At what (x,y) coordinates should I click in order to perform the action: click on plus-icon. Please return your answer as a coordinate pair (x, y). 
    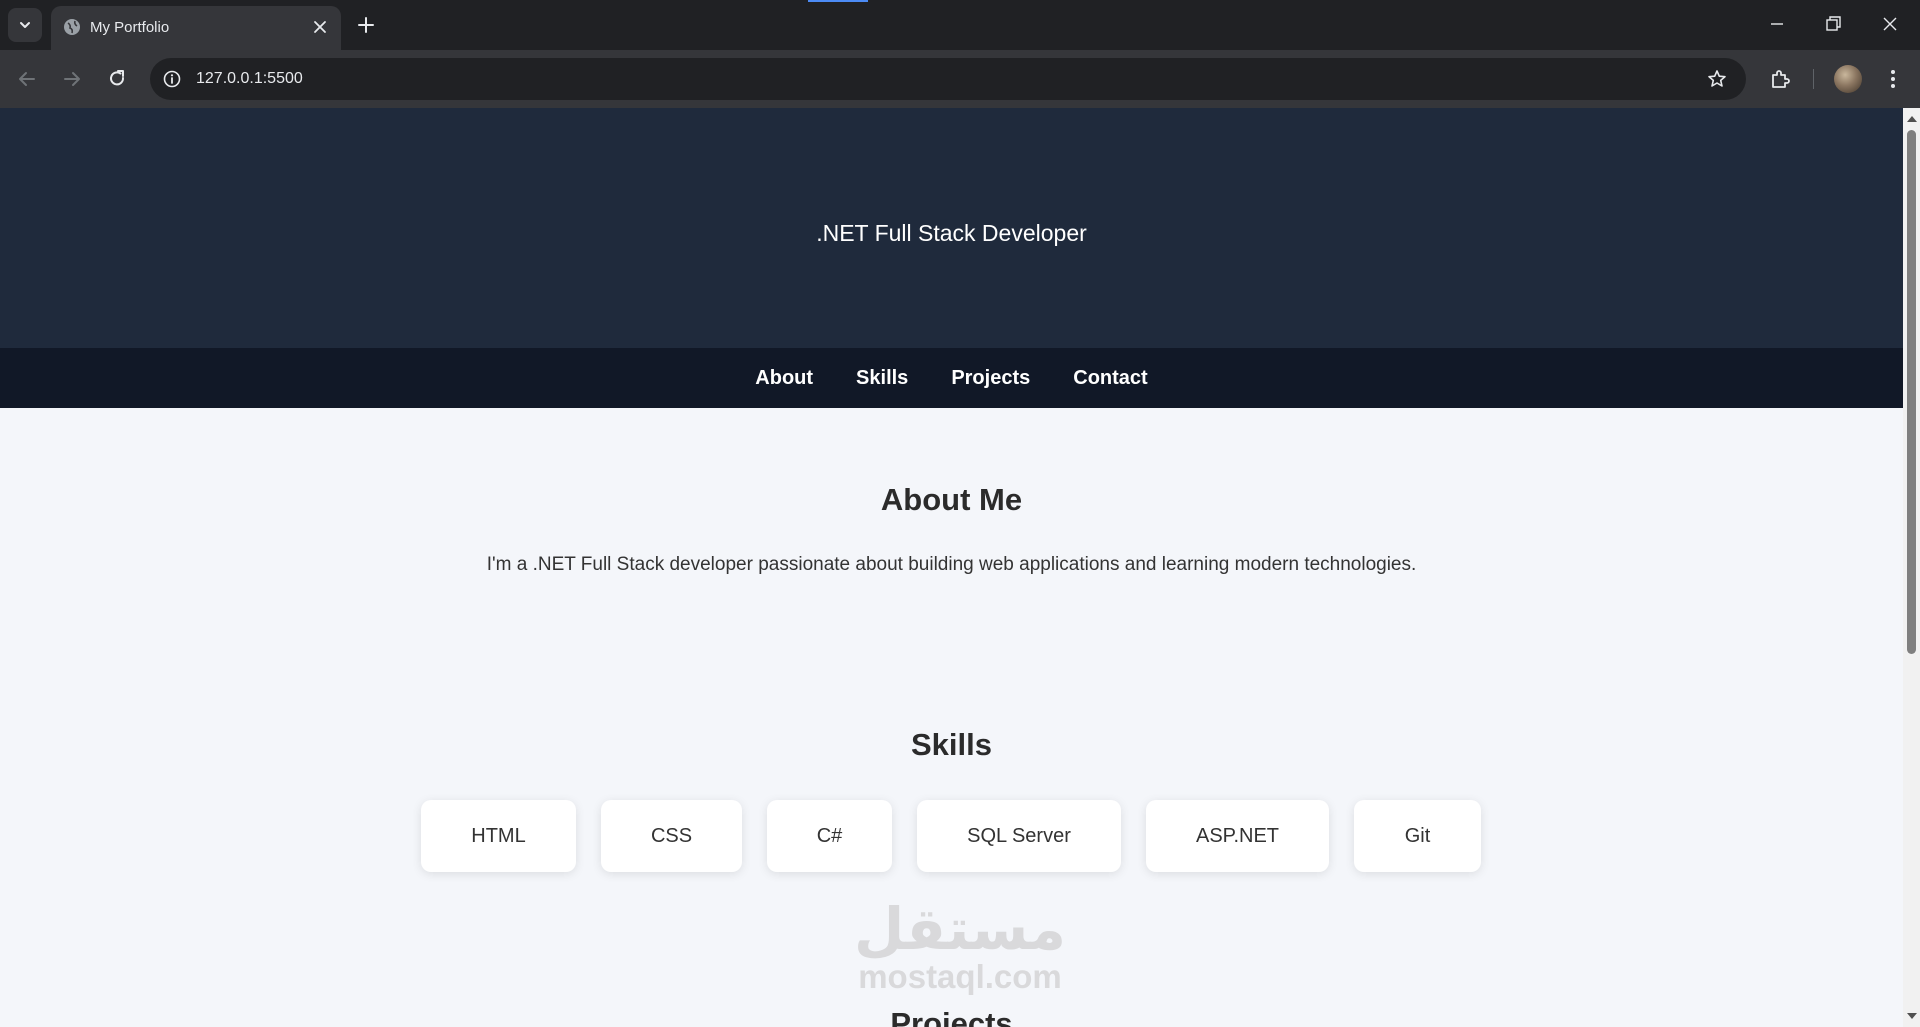
    Looking at the image, I should click on (366, 25).